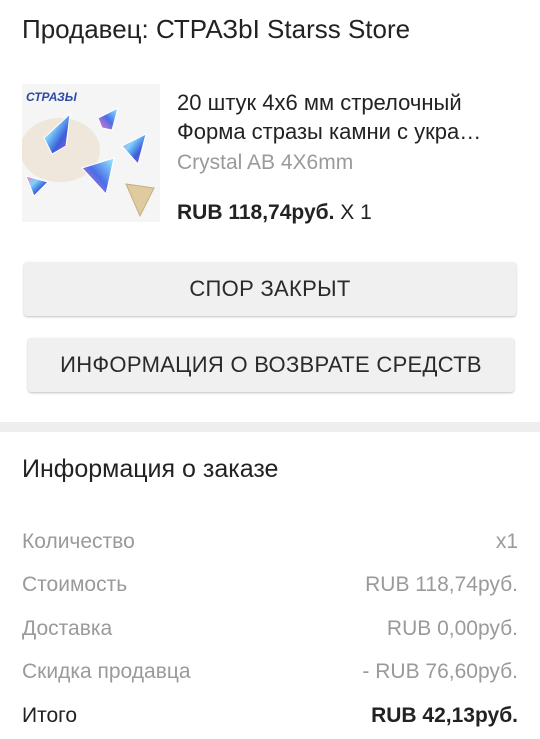  I want to click on product-name-line-1: 20 штук 4x6 мм стрелочный, so click(319, 102).